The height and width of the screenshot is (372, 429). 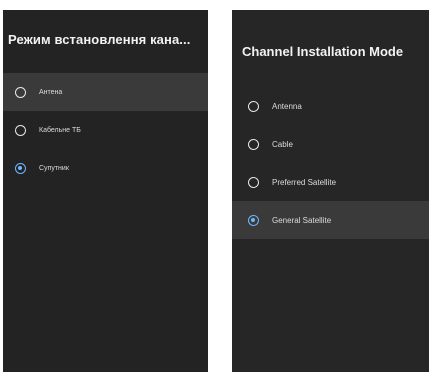 I want to click on option-label: Cable, so click(x=282, y=144).